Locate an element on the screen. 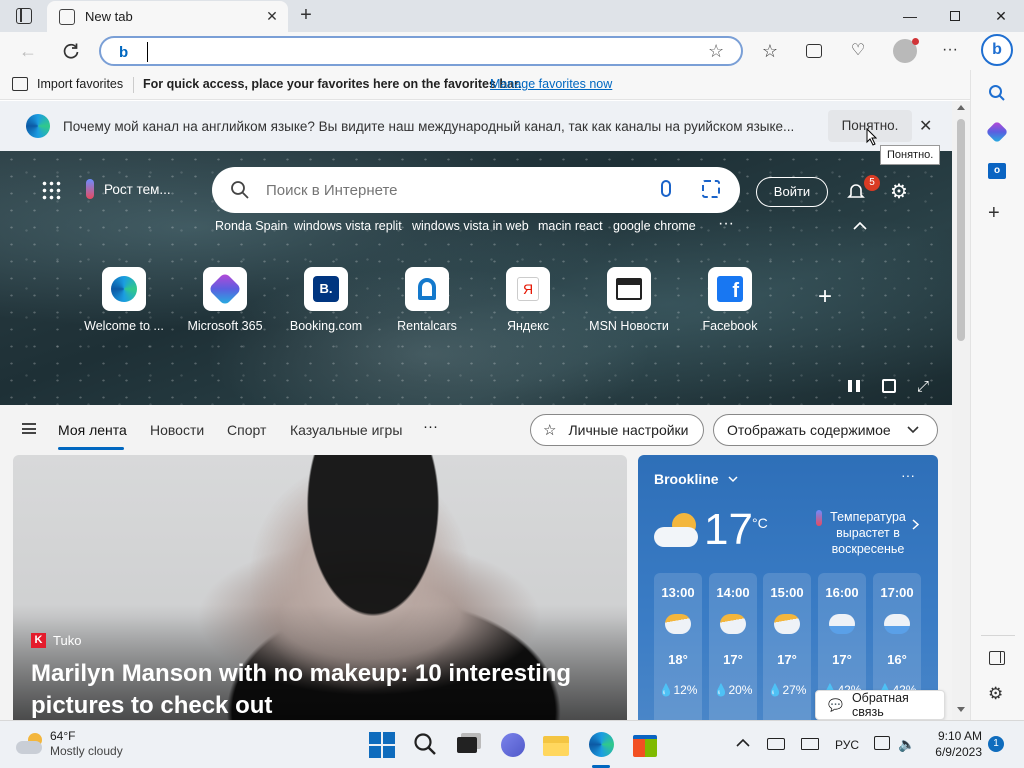 Image resolution: width=1024 pixels, height=768 pixels. more-options-icon: ··· is located at coordinates (950, 51).